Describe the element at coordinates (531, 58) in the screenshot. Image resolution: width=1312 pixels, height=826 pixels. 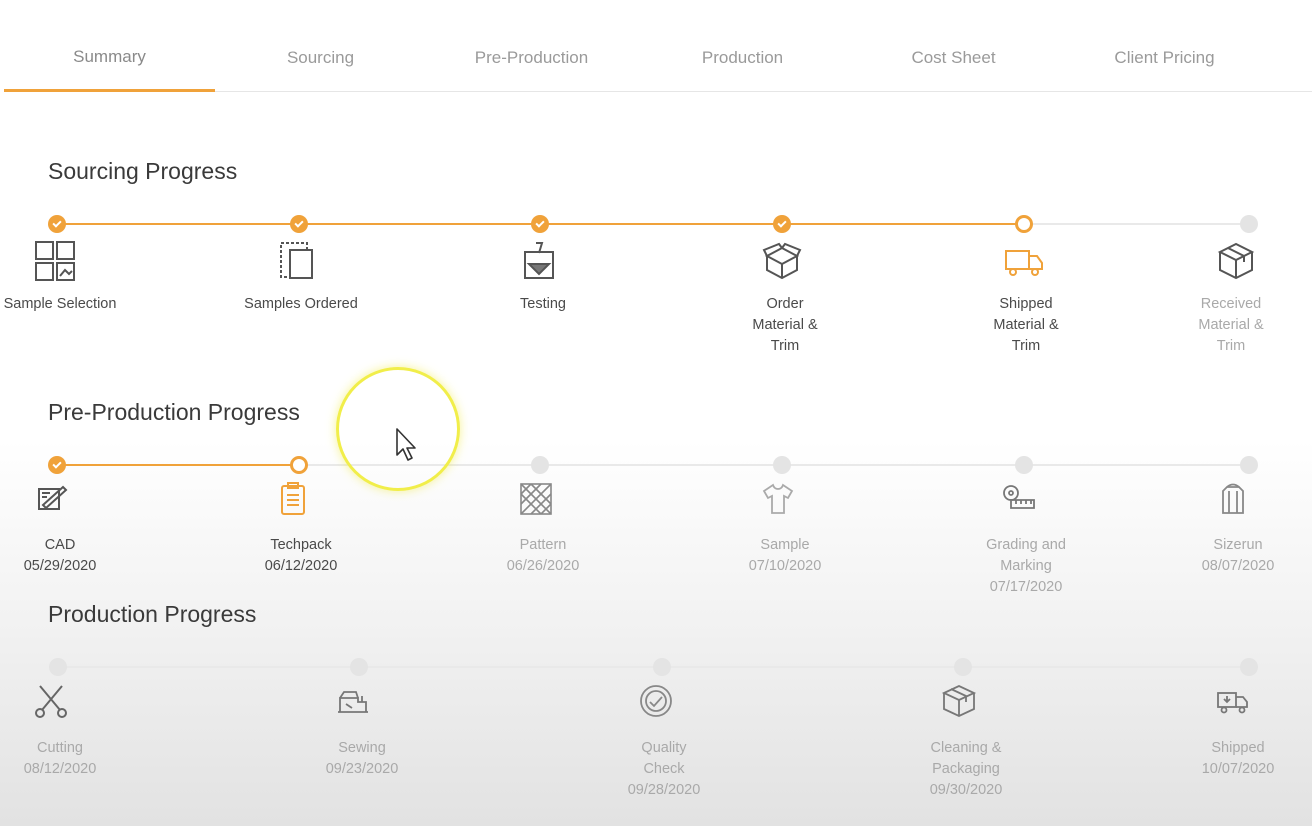
I see `tab-pre-production: Pre-Production` at that location.